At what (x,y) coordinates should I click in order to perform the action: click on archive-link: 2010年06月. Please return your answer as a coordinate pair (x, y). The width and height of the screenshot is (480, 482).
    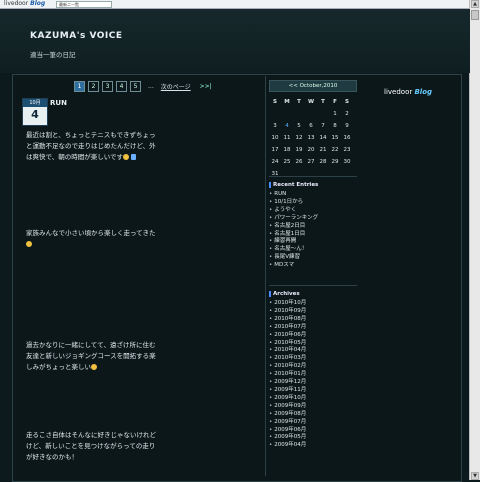
    Looking at the image, I should click on (314, 336).